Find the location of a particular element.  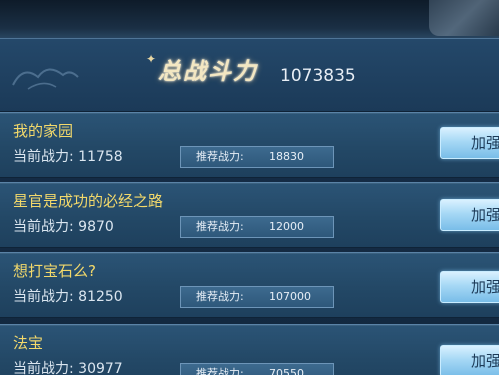

current-power-value: 9870 is located at coordinates (96, 227).